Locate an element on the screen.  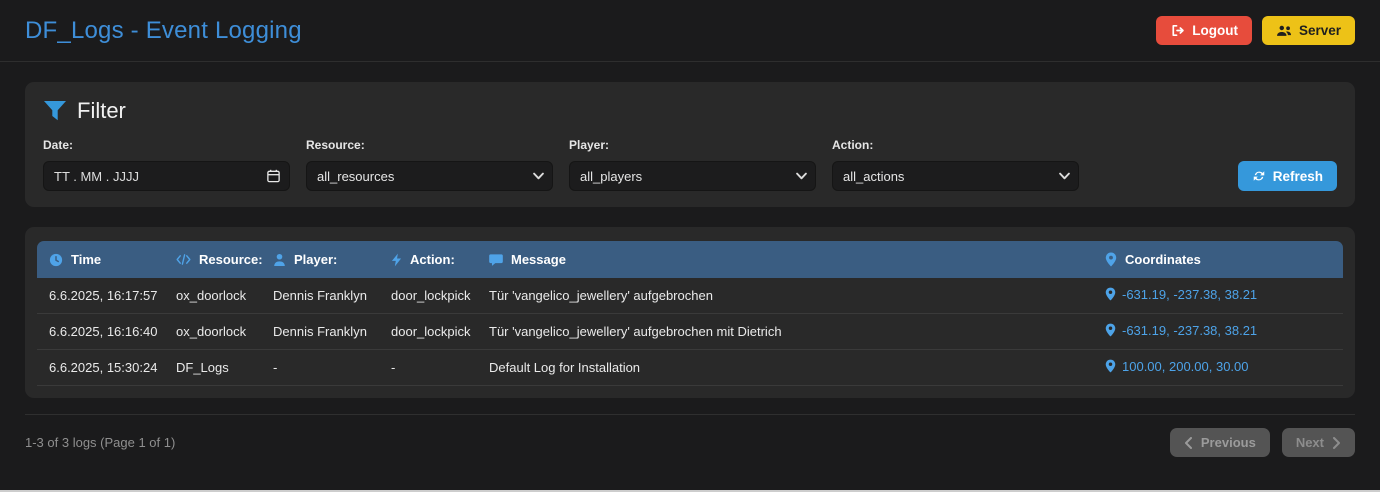
server-button: Server is located at coordinates (1308, 30).